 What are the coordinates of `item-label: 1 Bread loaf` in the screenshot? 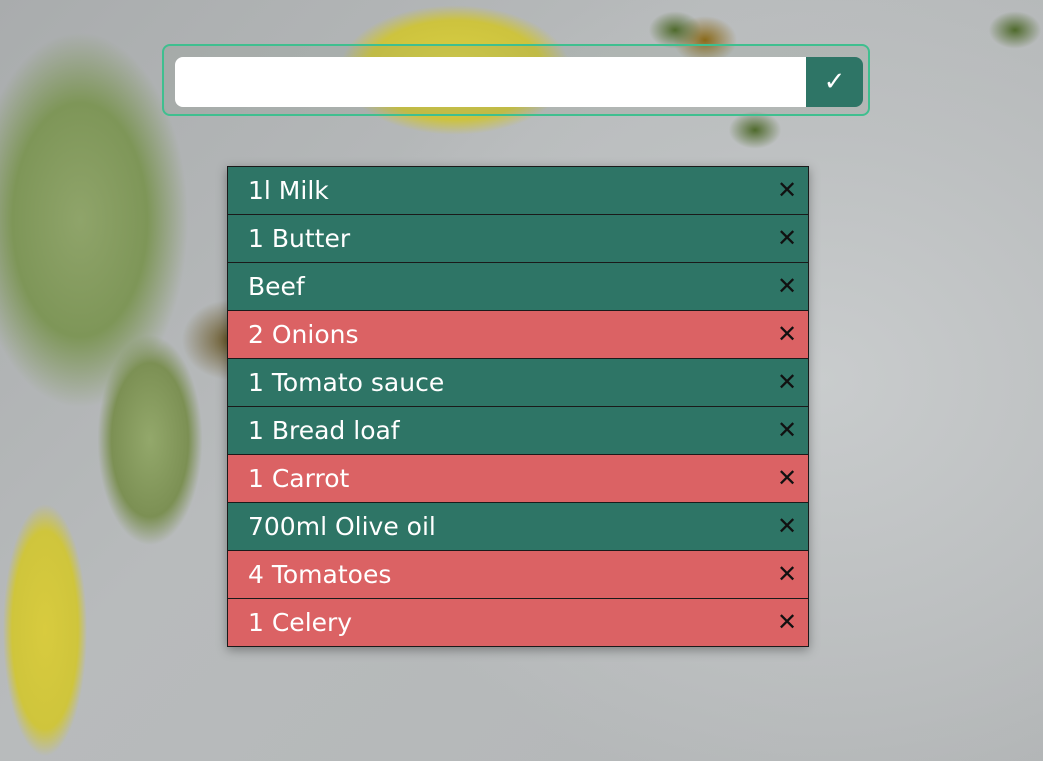 It's located at (324, 430).